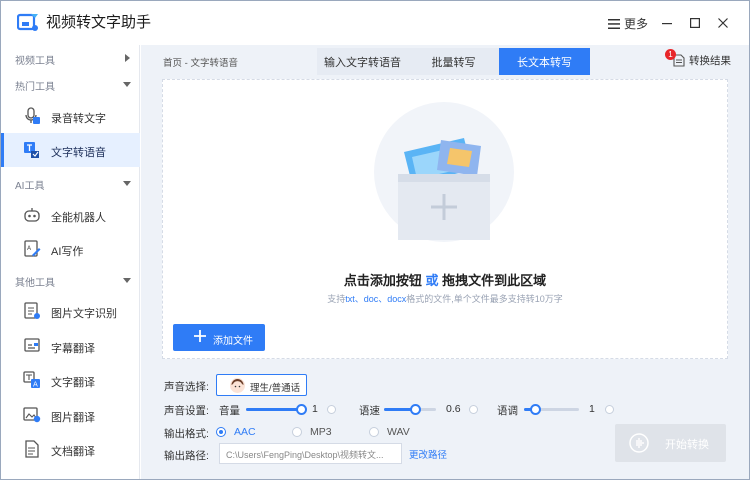 The width and height of the screenshot is (750, 480). I want to click on minimize-button, so click(667, 23).